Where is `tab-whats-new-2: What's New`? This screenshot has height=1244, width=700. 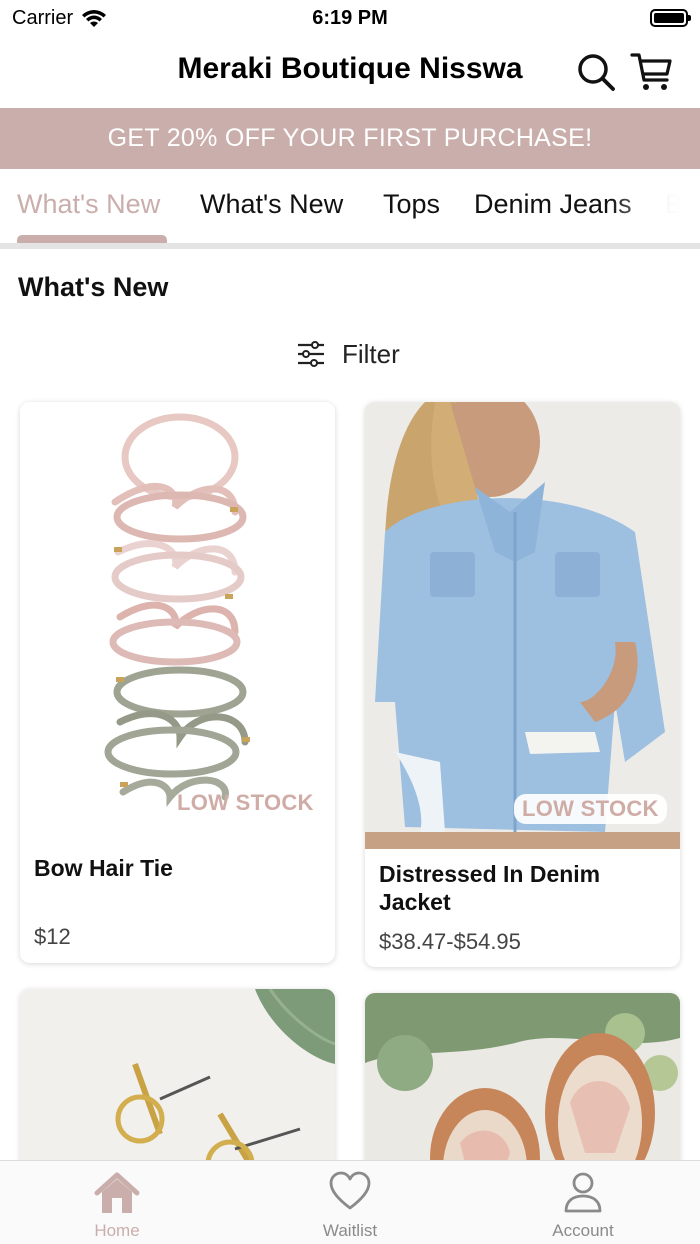 tab-whats-new-2: What's New is located at coordinates (271, 204).